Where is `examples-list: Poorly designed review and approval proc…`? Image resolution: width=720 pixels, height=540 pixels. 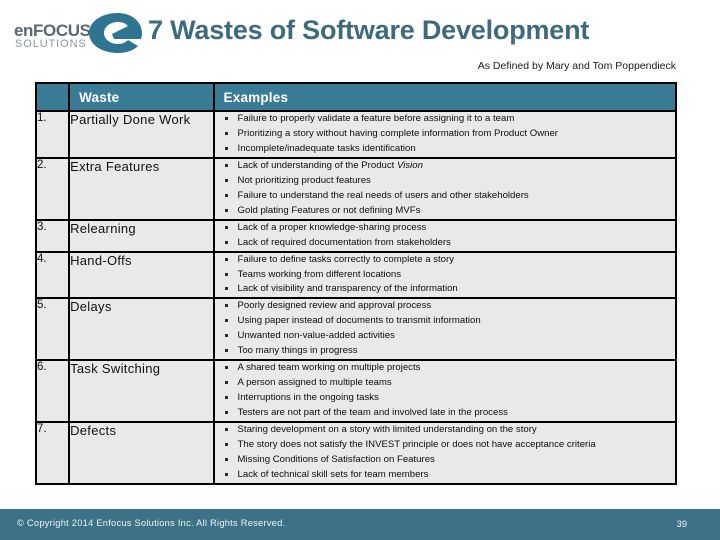 examples-list: Poorly designed review and approval proc… is located at coordinates (445, 329).